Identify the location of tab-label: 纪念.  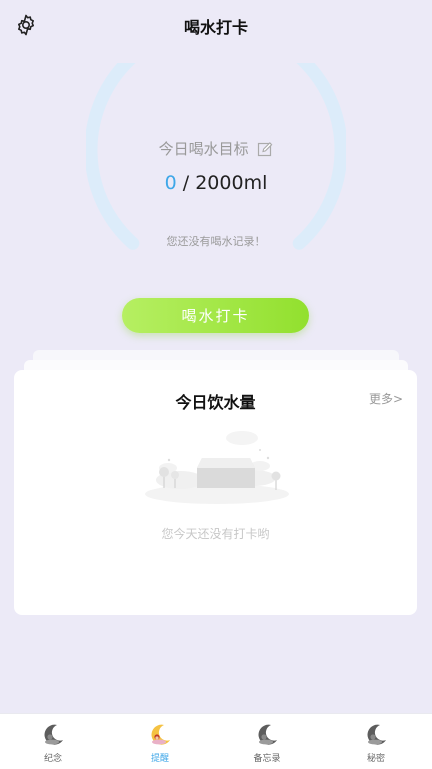
(52, 759).